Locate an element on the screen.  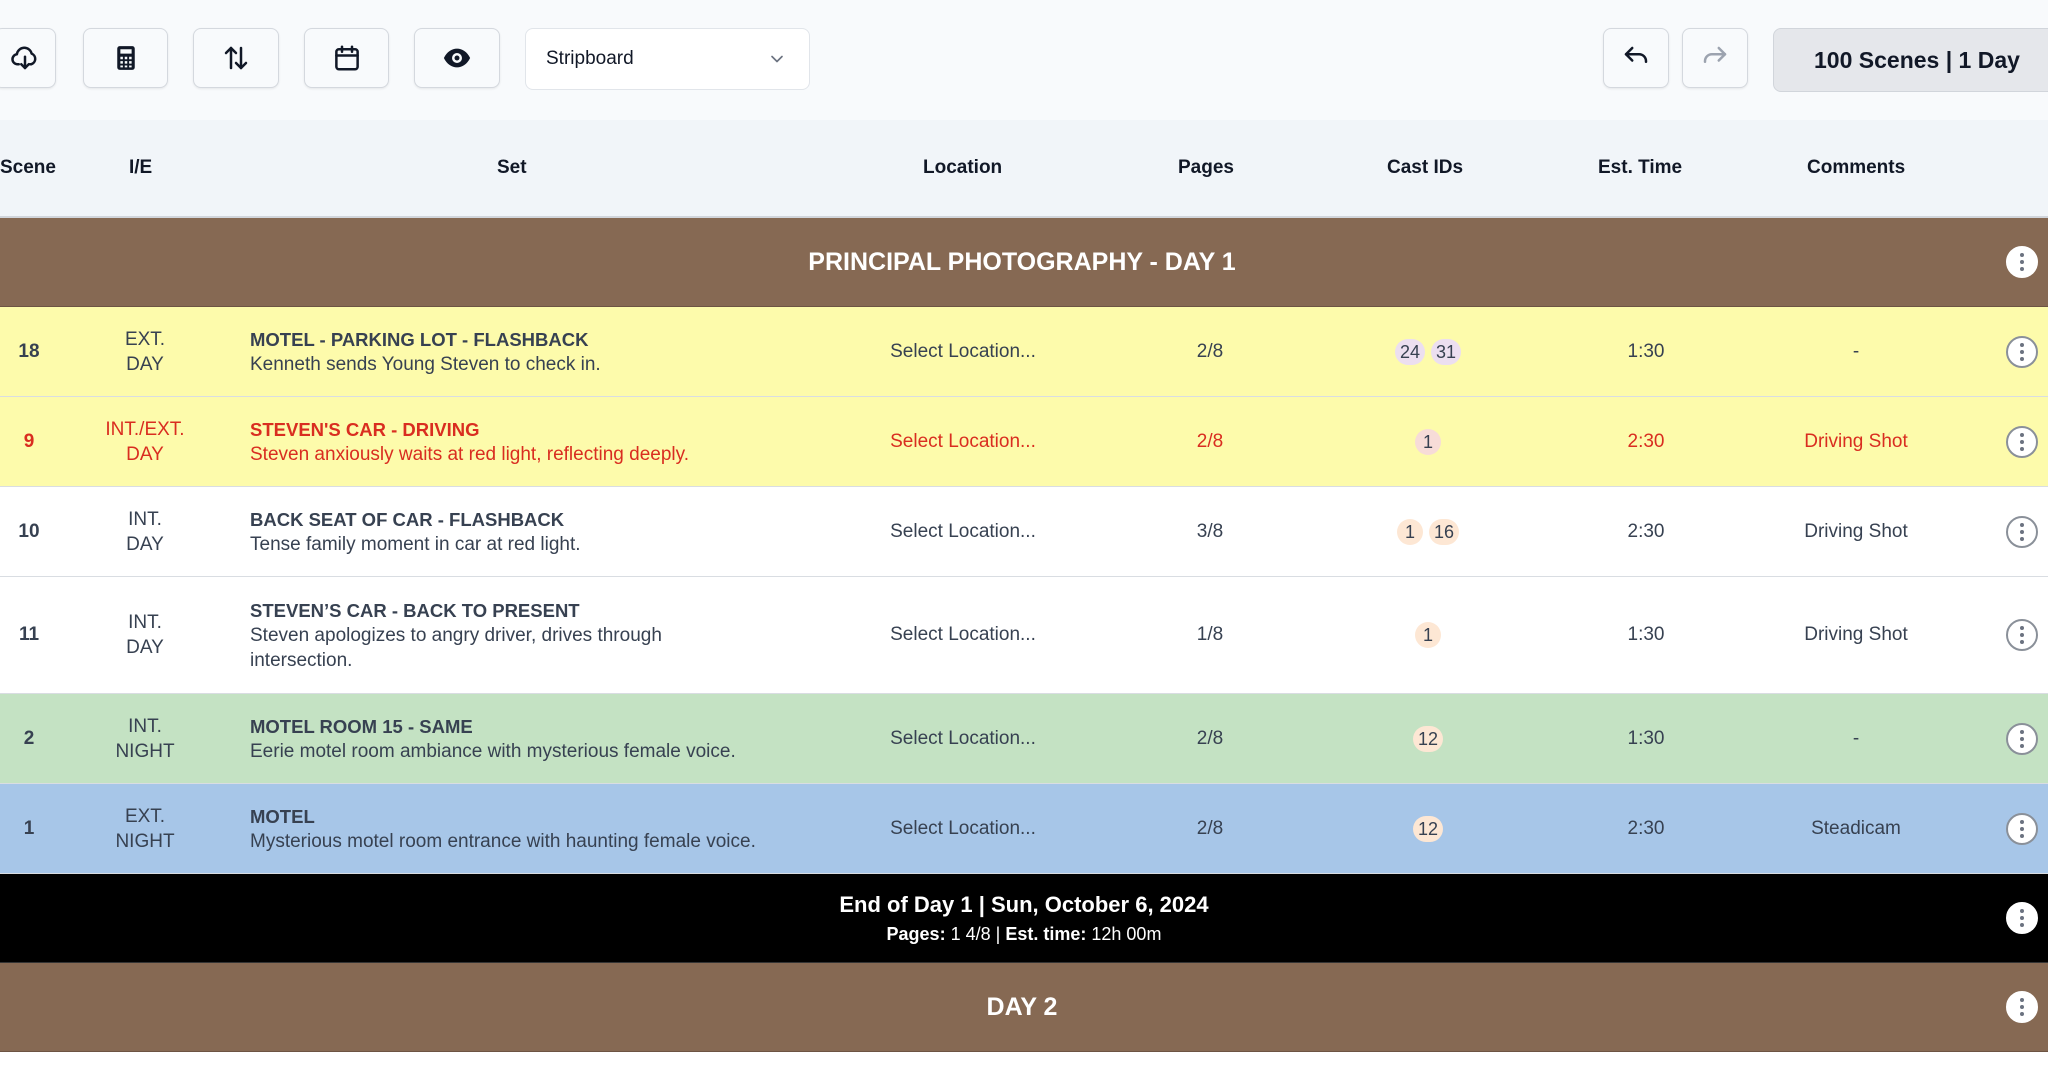
page-count: 1/8 is located at coordinates (1210, 634).